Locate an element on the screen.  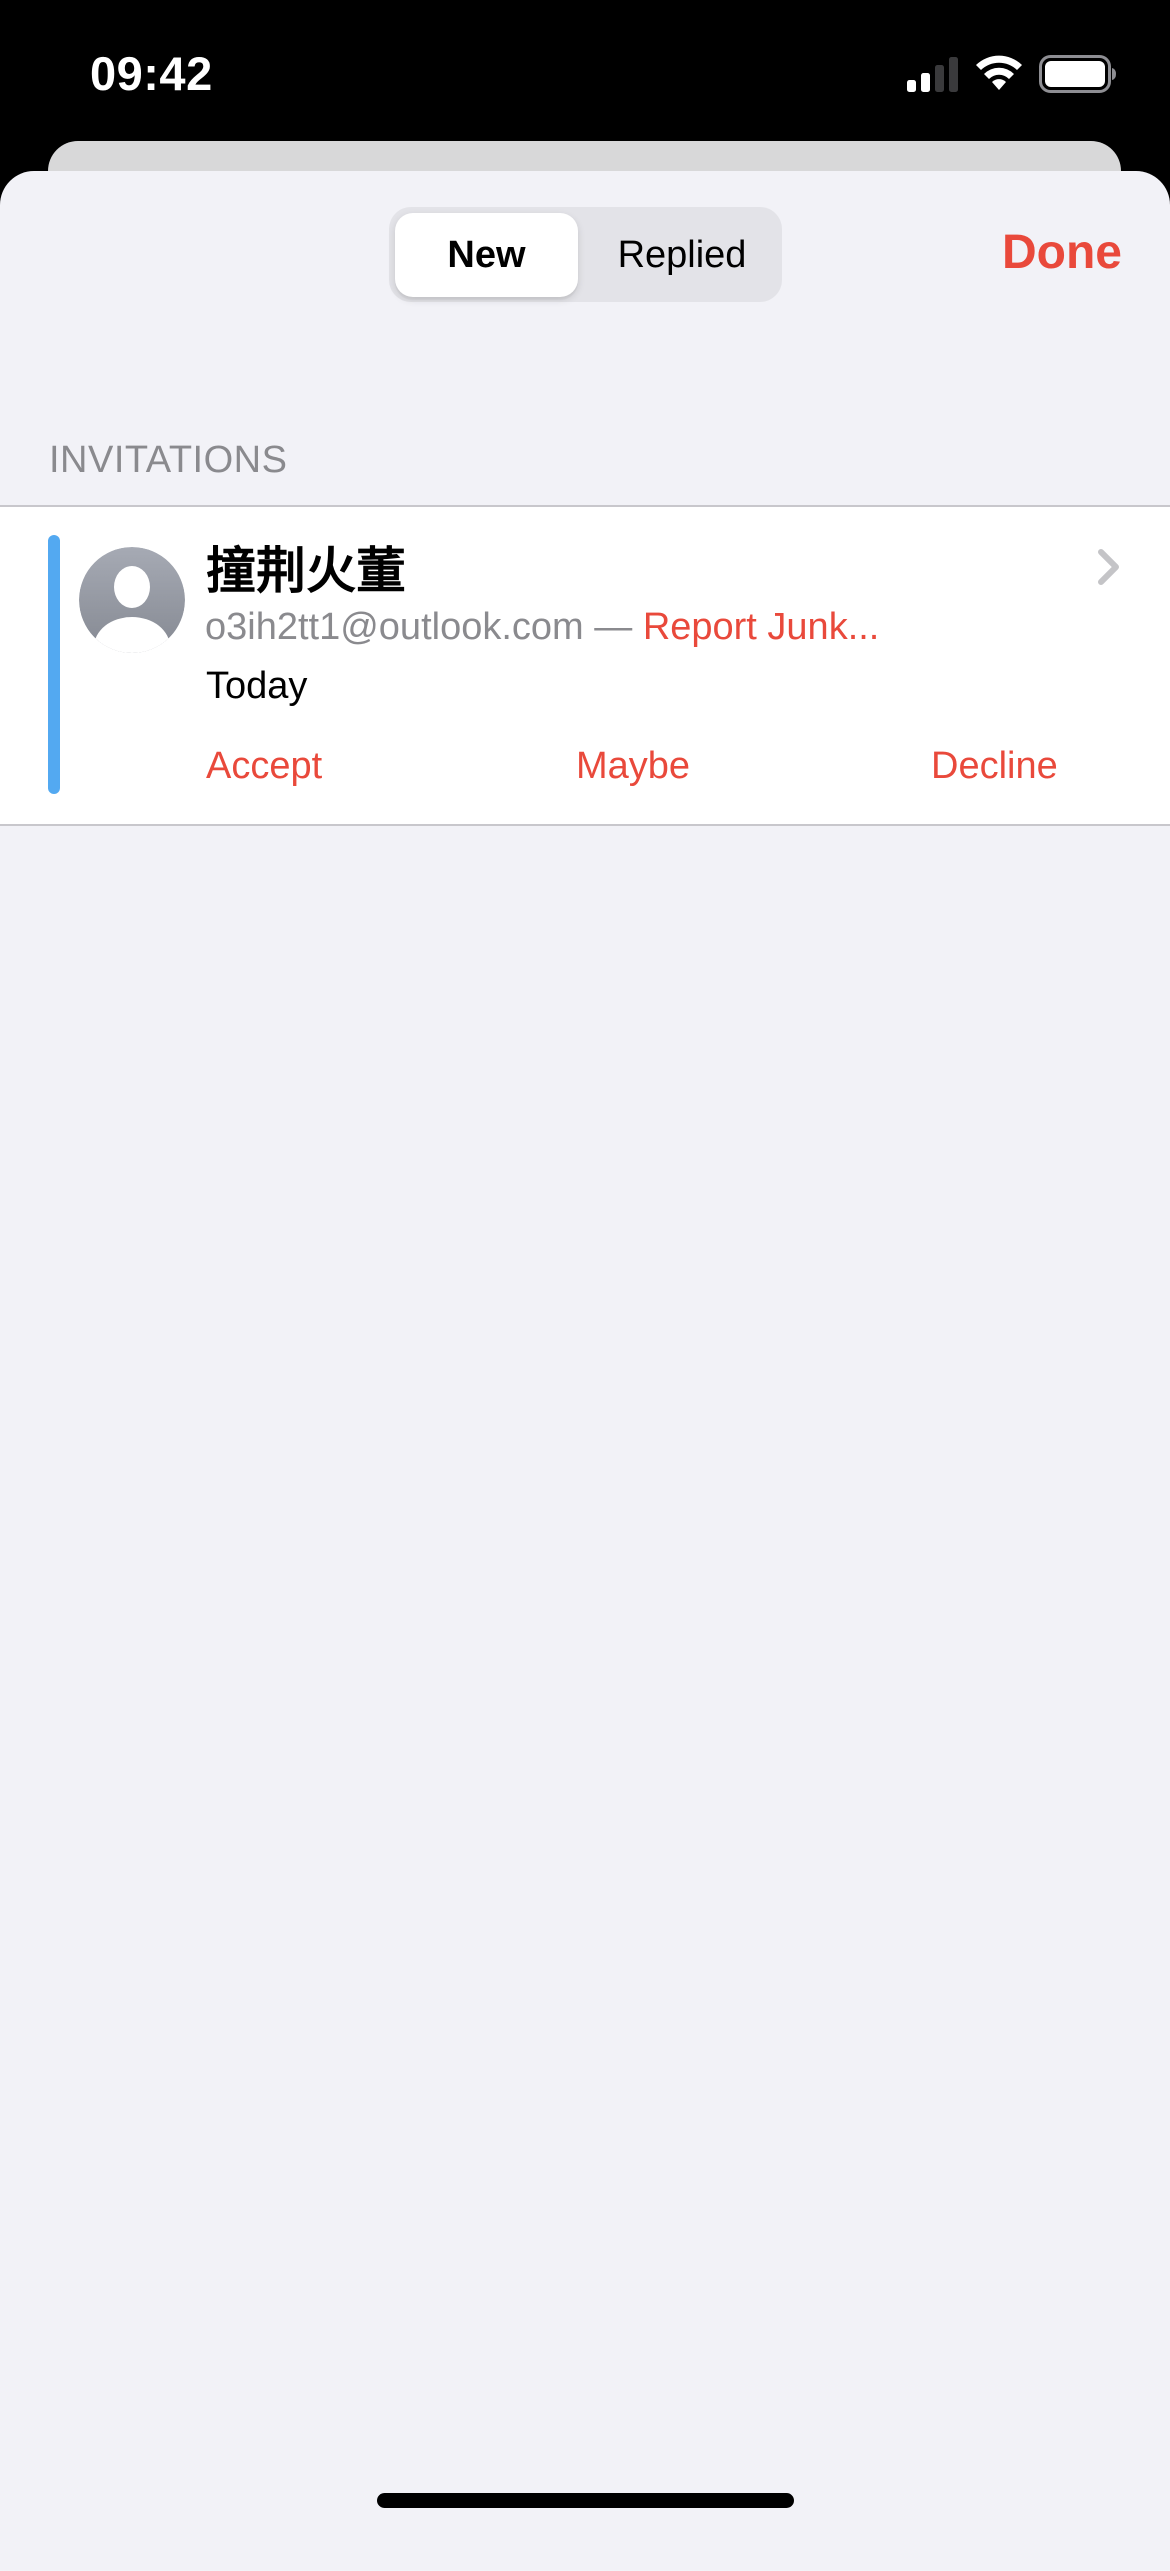
battery-icon is located at coordinates (1077, 74).